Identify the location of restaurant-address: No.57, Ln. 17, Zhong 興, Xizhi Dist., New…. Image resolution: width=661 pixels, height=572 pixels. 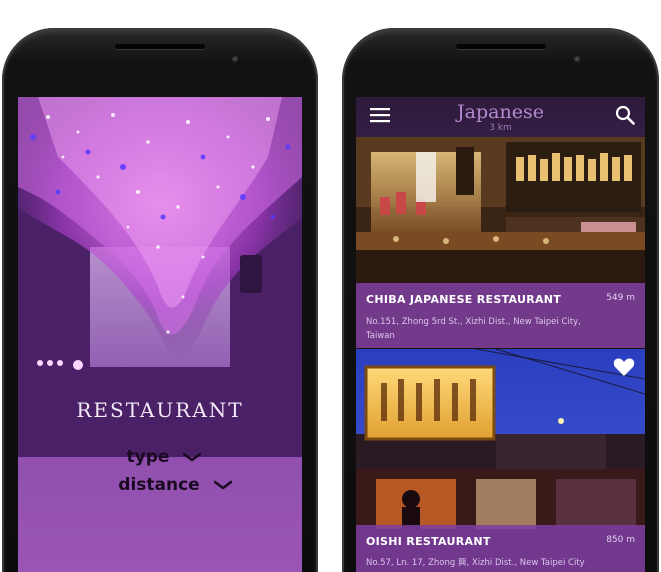
(475, 563).